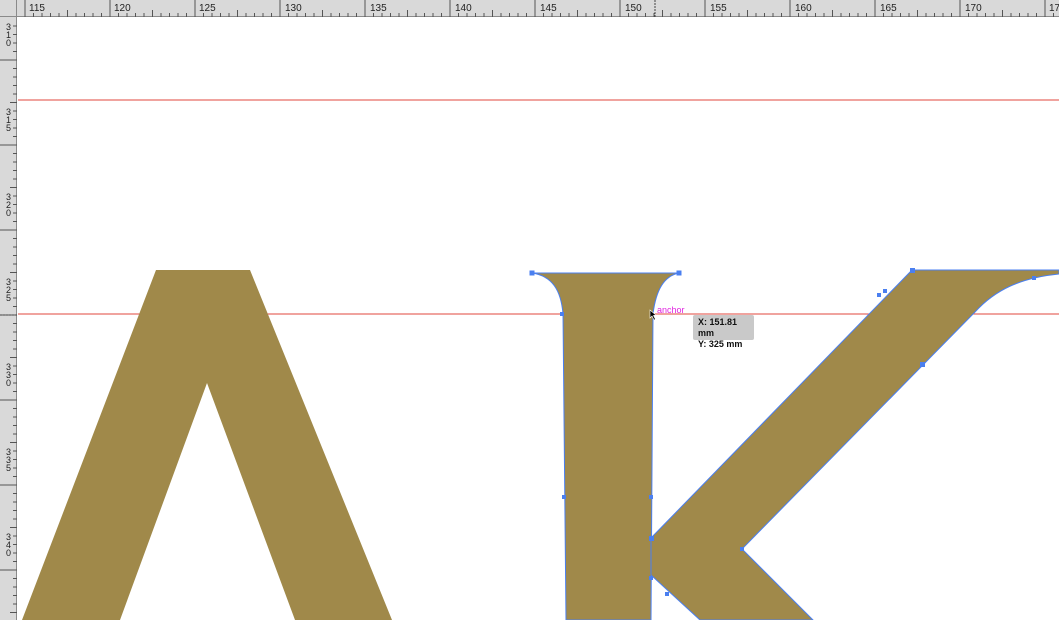 The image size is (1059, 620). I want to click on coordinate-tooltip: X: 151.81 mm Y: 325 mm, so click(723, 332).